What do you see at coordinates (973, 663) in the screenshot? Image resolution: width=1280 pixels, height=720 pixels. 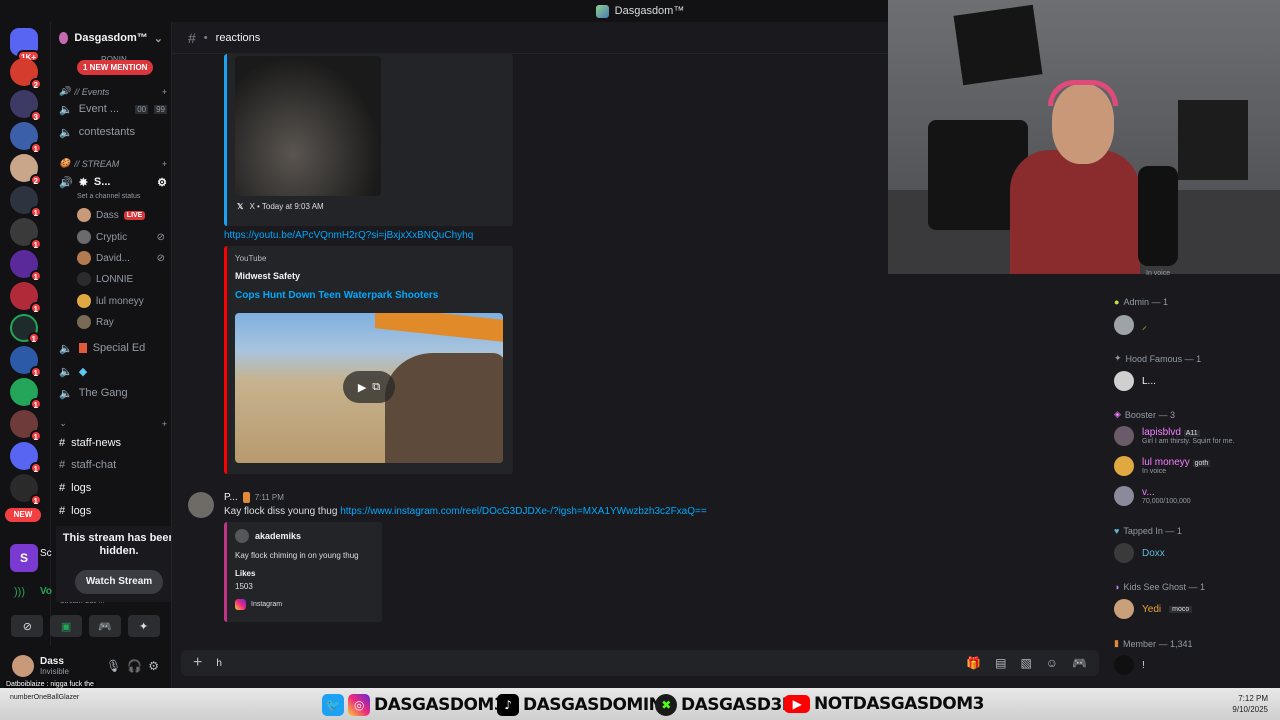 I see `gift-icon: 🎁` at bounding box center [973, 663].